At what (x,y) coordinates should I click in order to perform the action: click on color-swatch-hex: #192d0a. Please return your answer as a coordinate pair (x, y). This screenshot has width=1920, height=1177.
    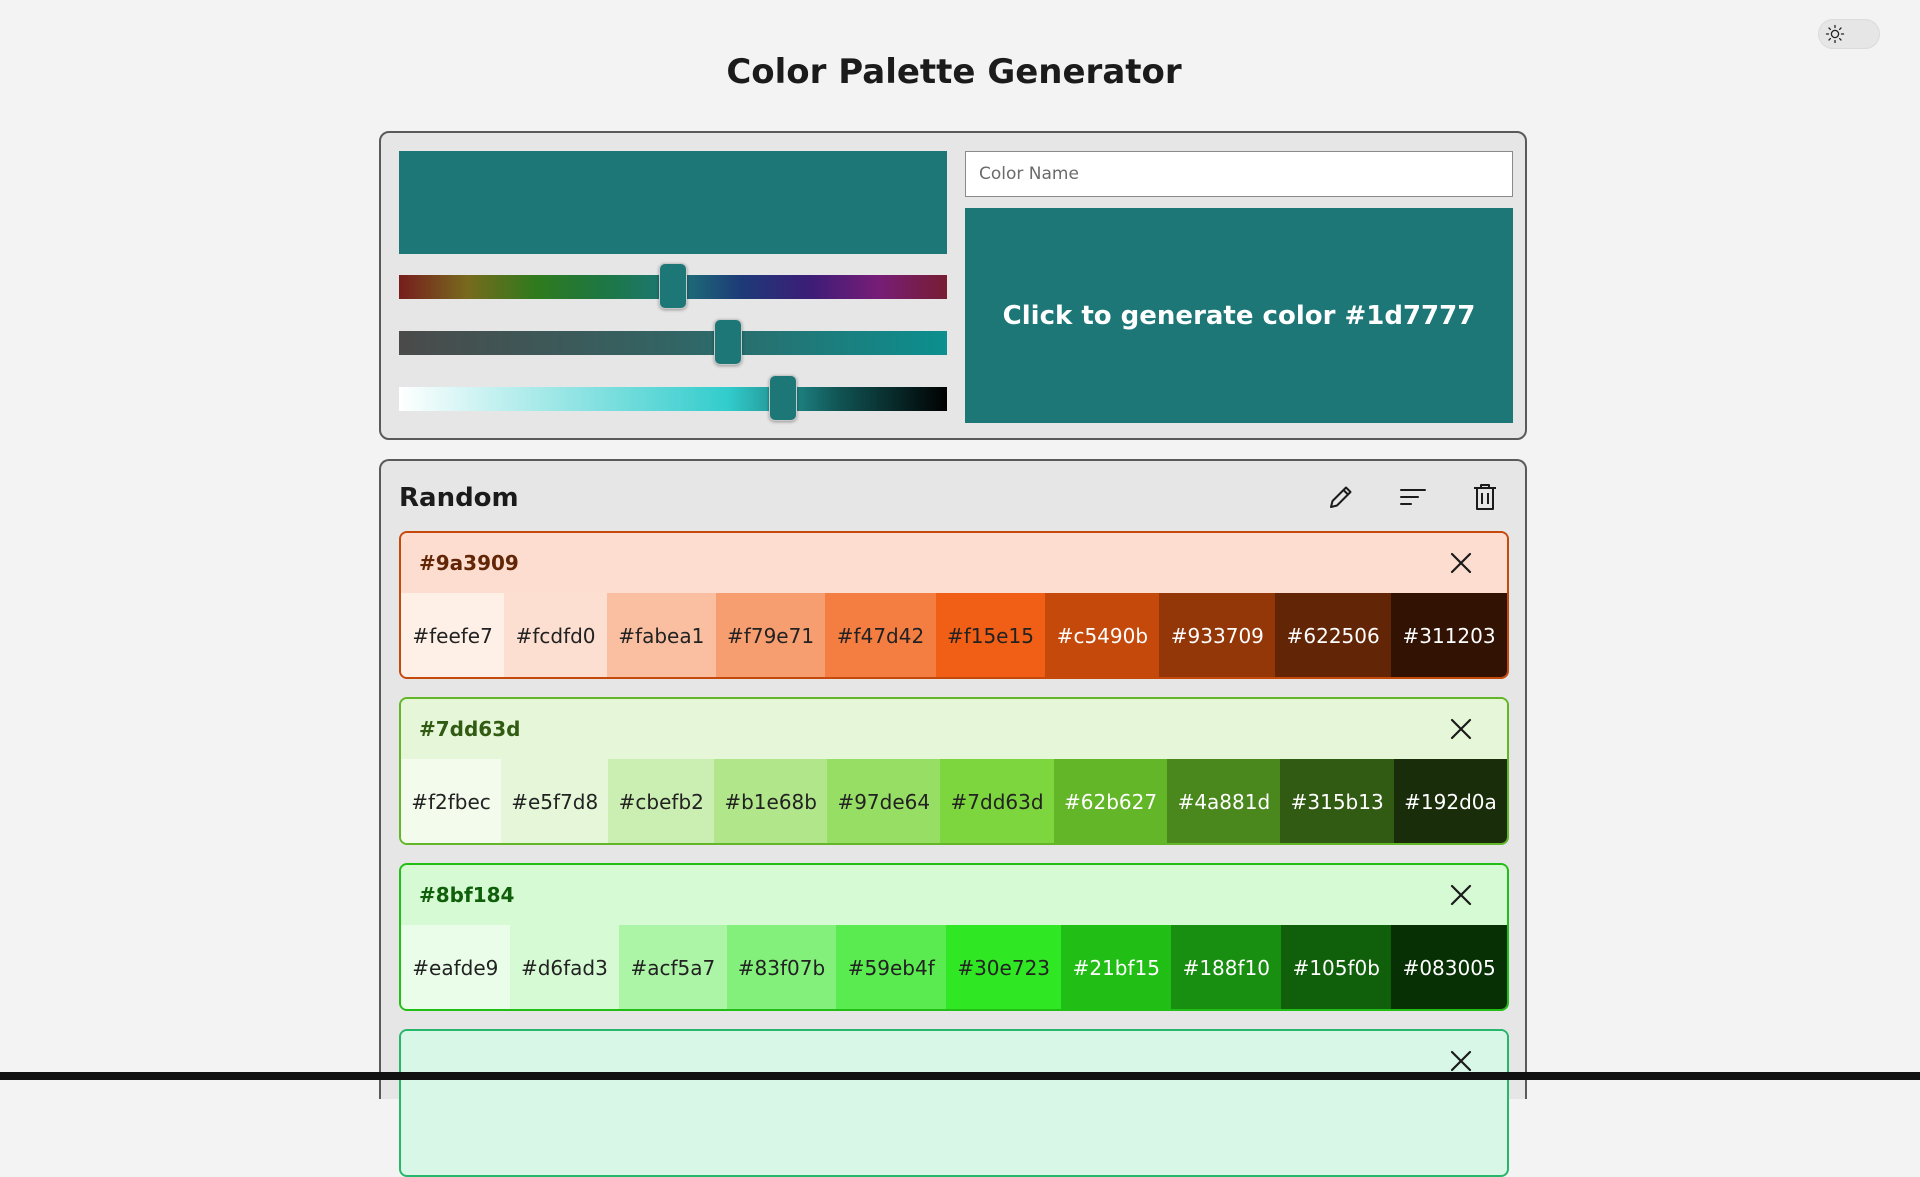
    Looking at the image, I should click on (1450, 802).